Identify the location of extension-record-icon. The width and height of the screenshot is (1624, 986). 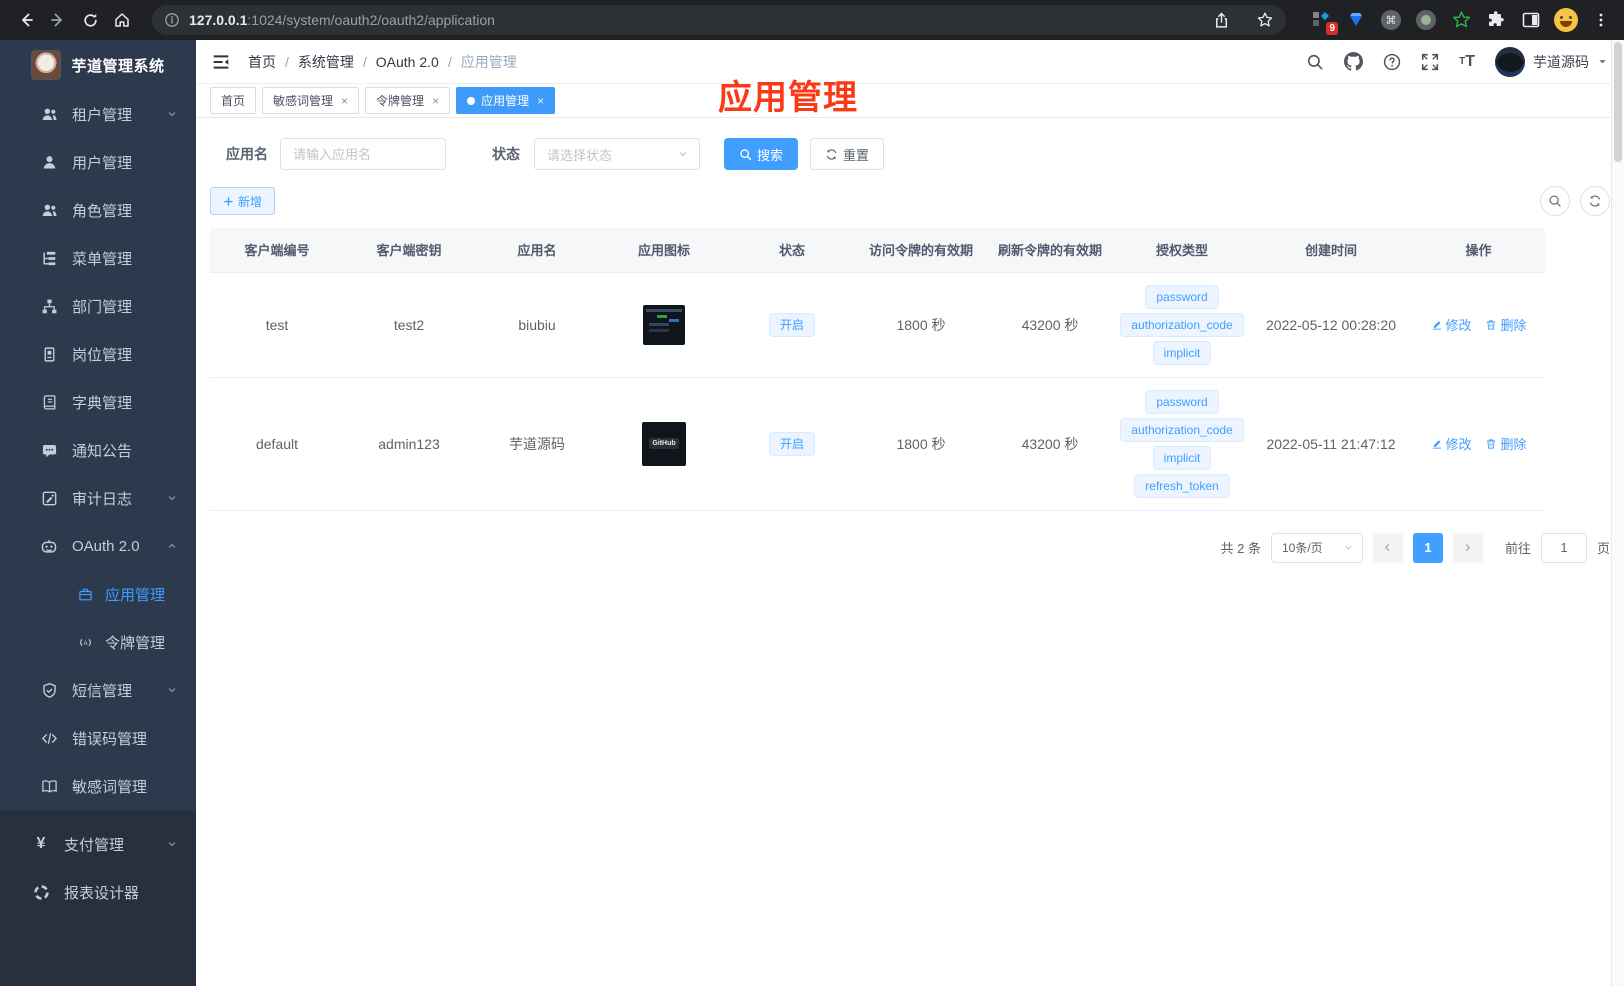
(1426, 20).